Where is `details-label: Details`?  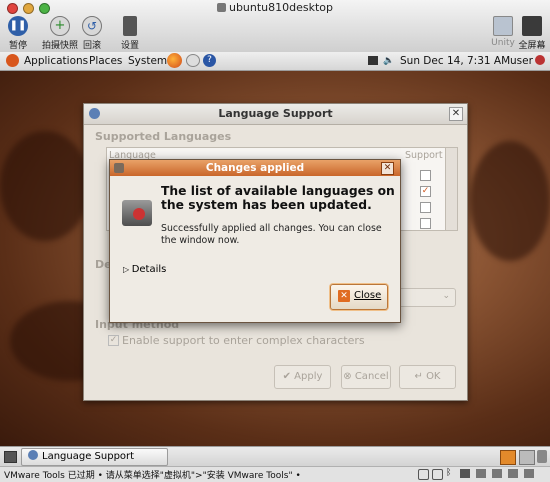
details-label: Details is located at coordinates (149, 269).